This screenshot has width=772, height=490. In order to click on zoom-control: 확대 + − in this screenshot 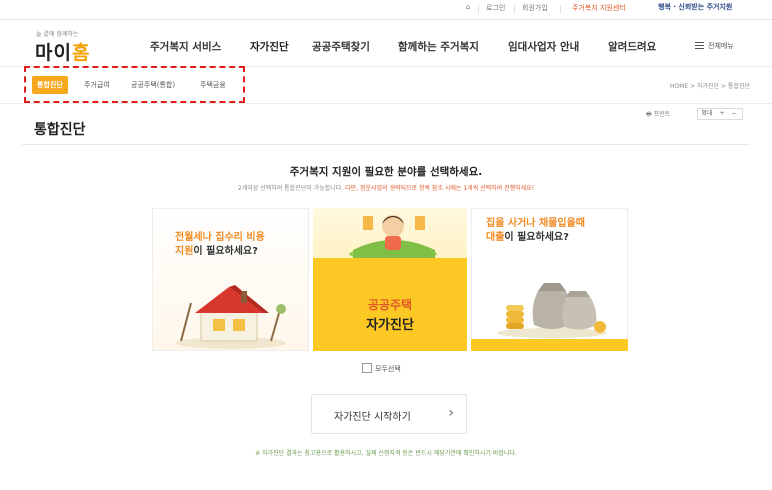, I will do `click(720, 114)`.